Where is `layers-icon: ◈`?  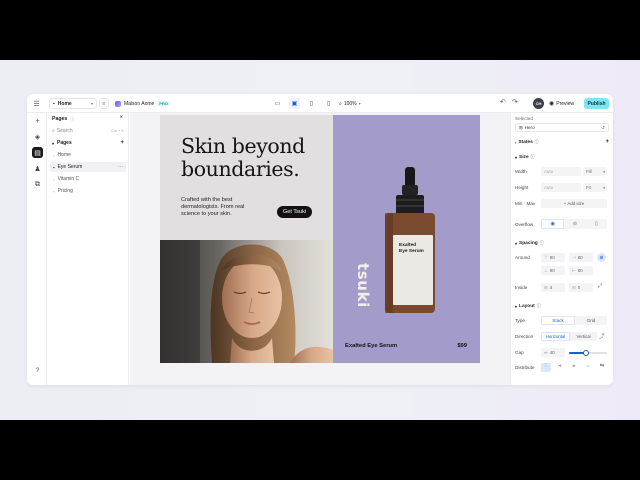 layers-icon: ◈ is located at coordinates (37, 136).